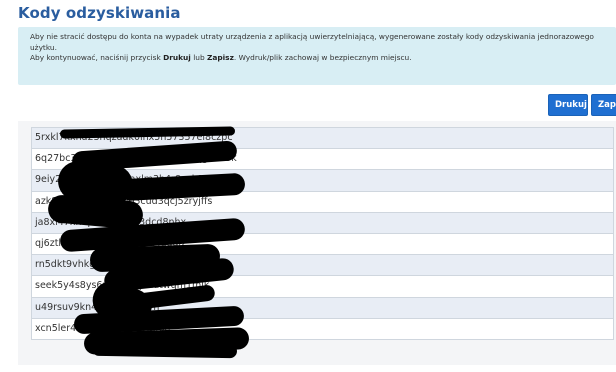 The height and width of the screenshot is (372, 616). What do you see at coordinates (99, 13) in the screenshot?
I see `page-title: Kody odzyskiwania` at bounding box center [99, 13].